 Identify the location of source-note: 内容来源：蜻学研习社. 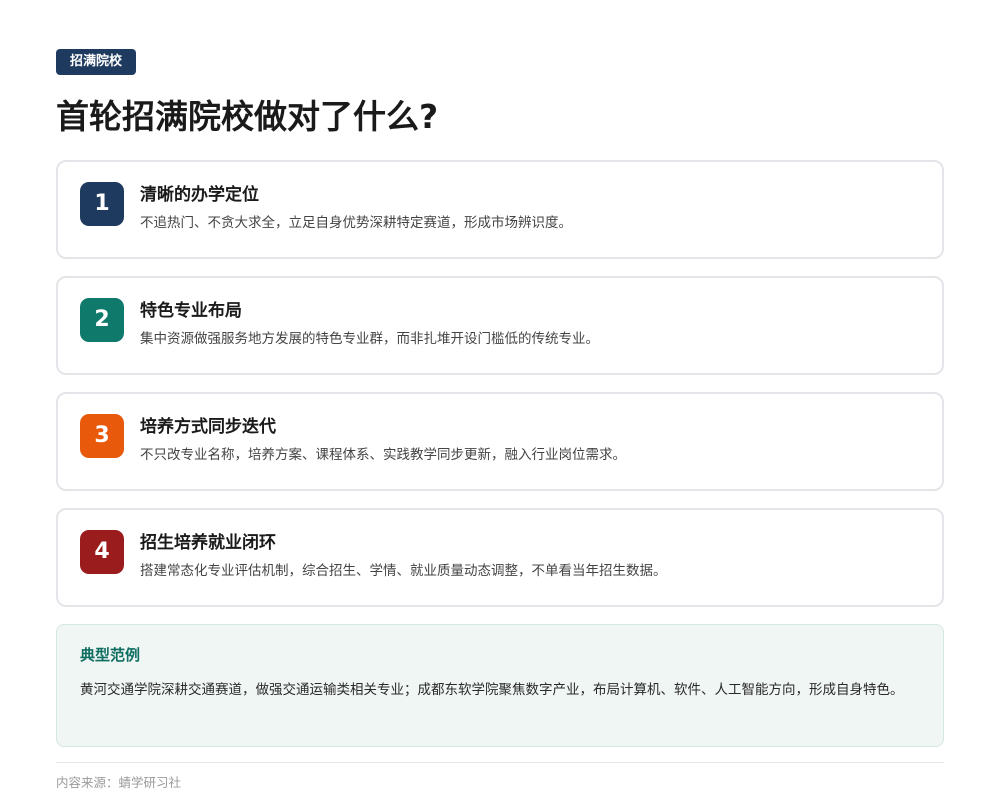
(119, 782).